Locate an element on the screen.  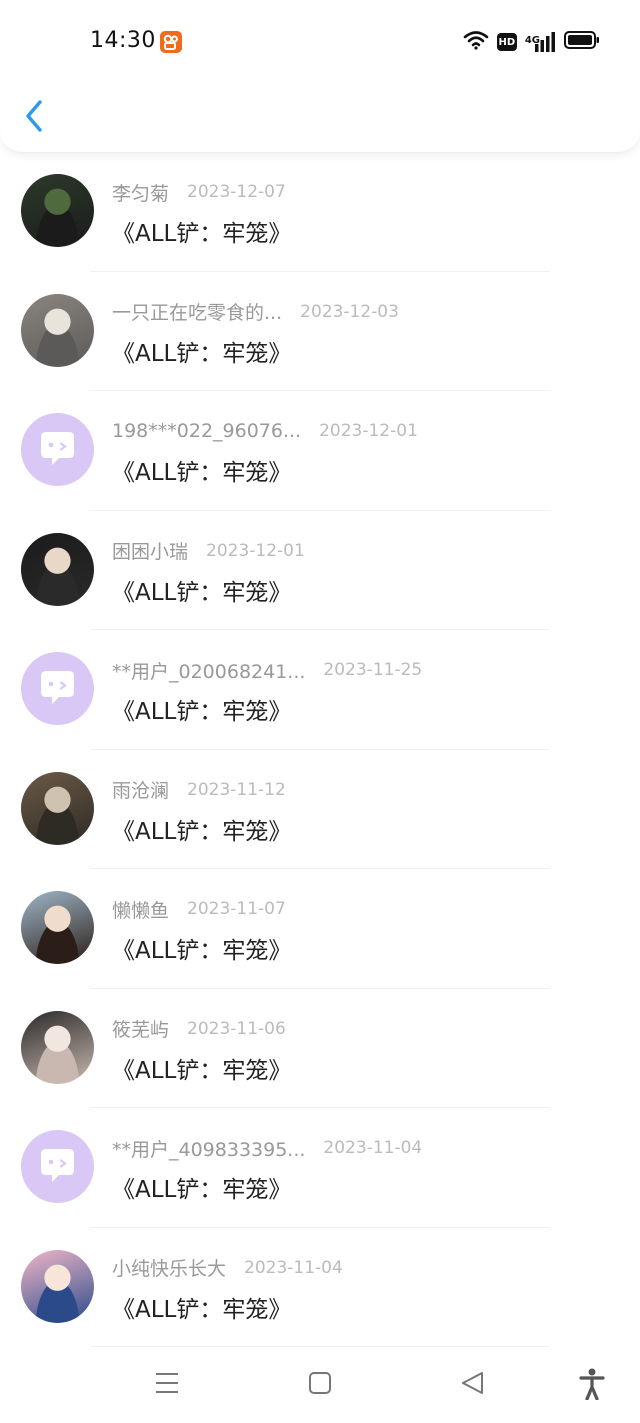
kuaishou-app-icon is located at coordinates (171, 42).